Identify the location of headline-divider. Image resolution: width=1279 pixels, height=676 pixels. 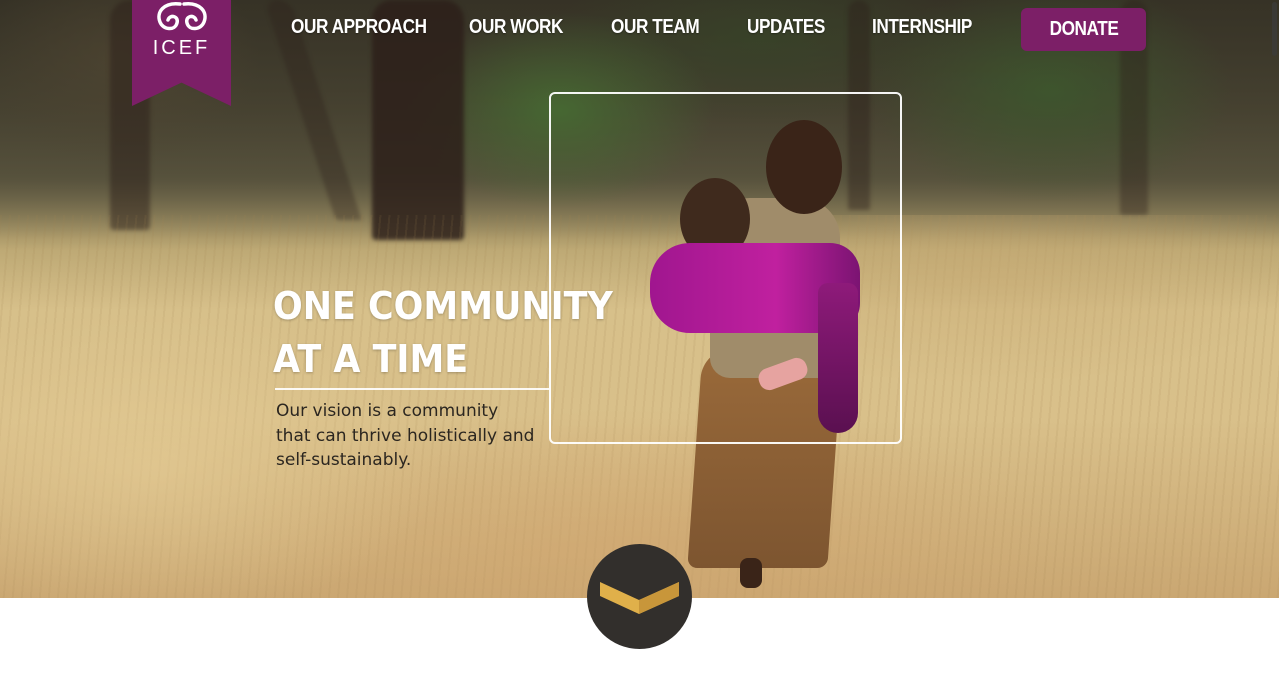
(412, 389).